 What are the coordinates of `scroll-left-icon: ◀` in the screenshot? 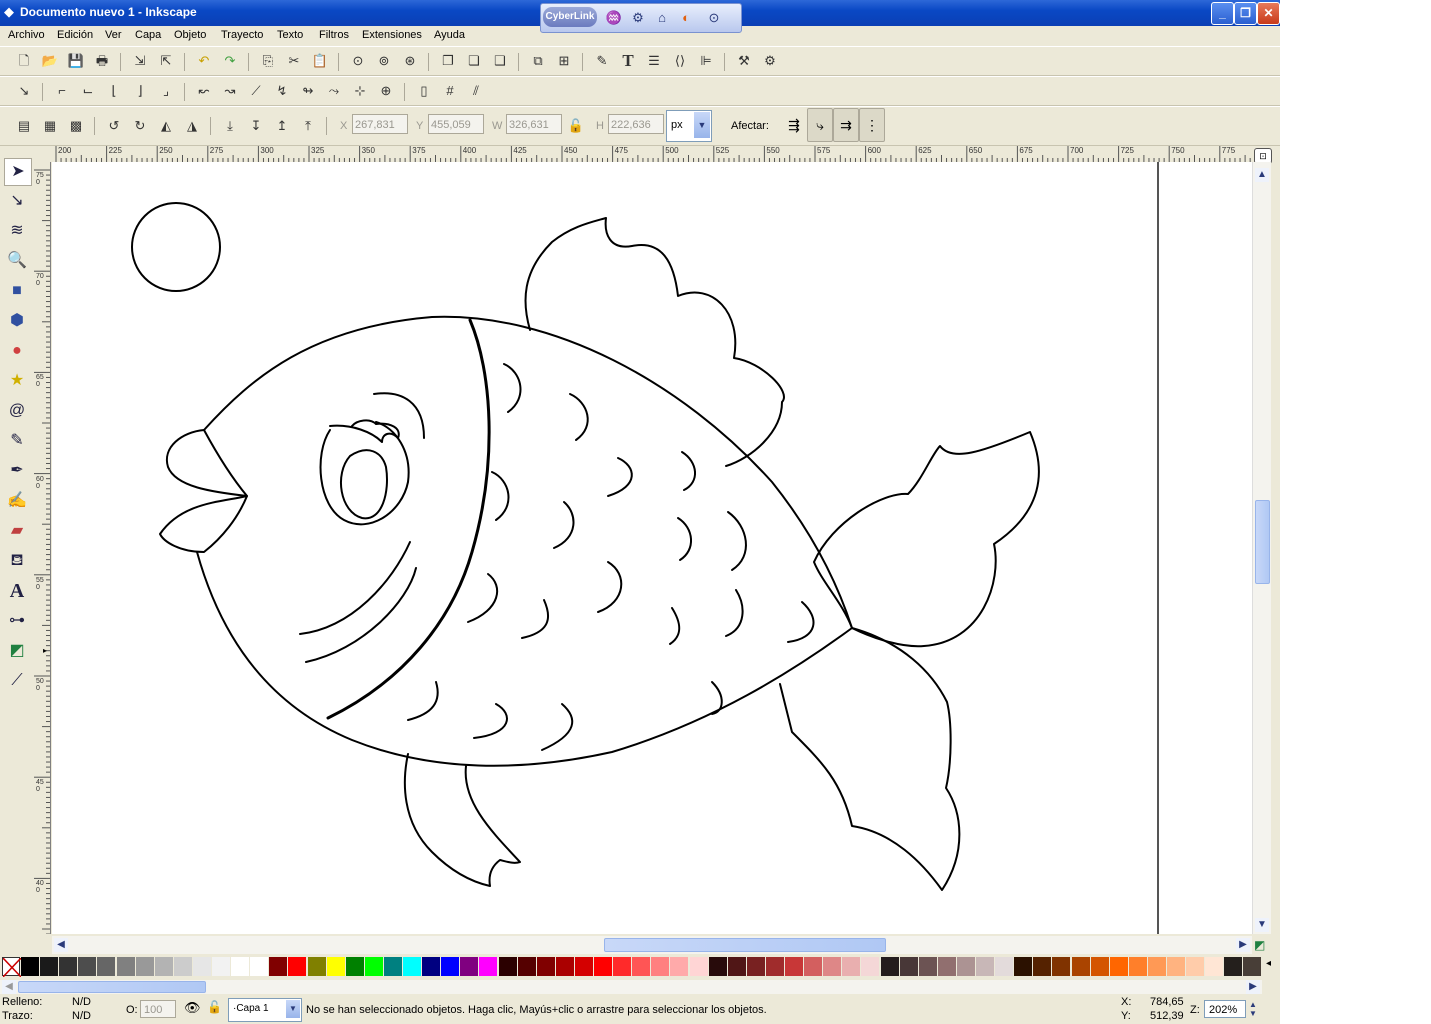 It's located at (61, 945).